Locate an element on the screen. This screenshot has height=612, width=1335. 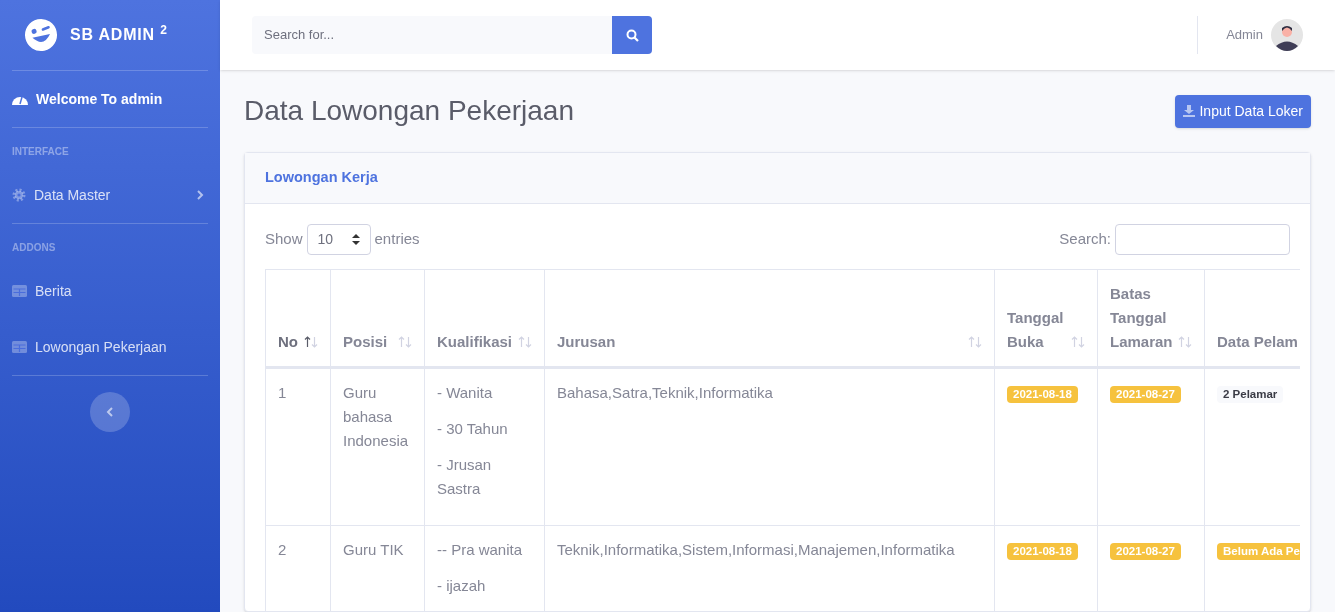
entries-label: entries is located at coordinates (397, 239).